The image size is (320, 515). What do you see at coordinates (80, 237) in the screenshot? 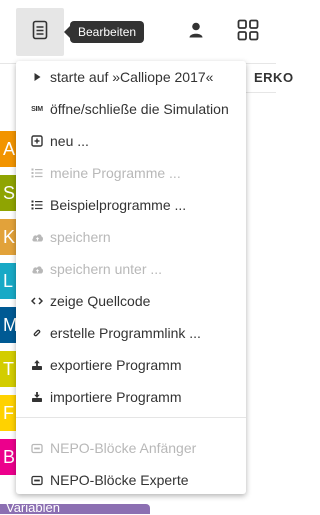
I see `menu-item-label: speichern` at bounding box center [80, 237].